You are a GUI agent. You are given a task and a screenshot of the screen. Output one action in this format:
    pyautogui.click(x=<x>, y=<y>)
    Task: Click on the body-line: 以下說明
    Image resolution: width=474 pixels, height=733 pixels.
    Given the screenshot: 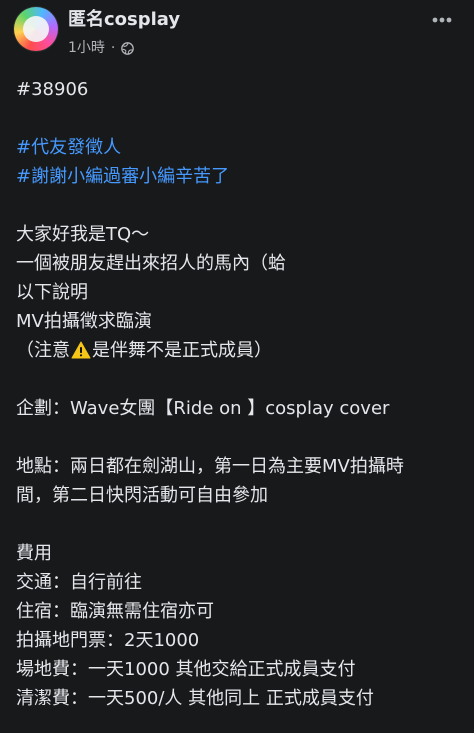 What is the action you would take?
    pyautogui.click(x=52, y=292)
    